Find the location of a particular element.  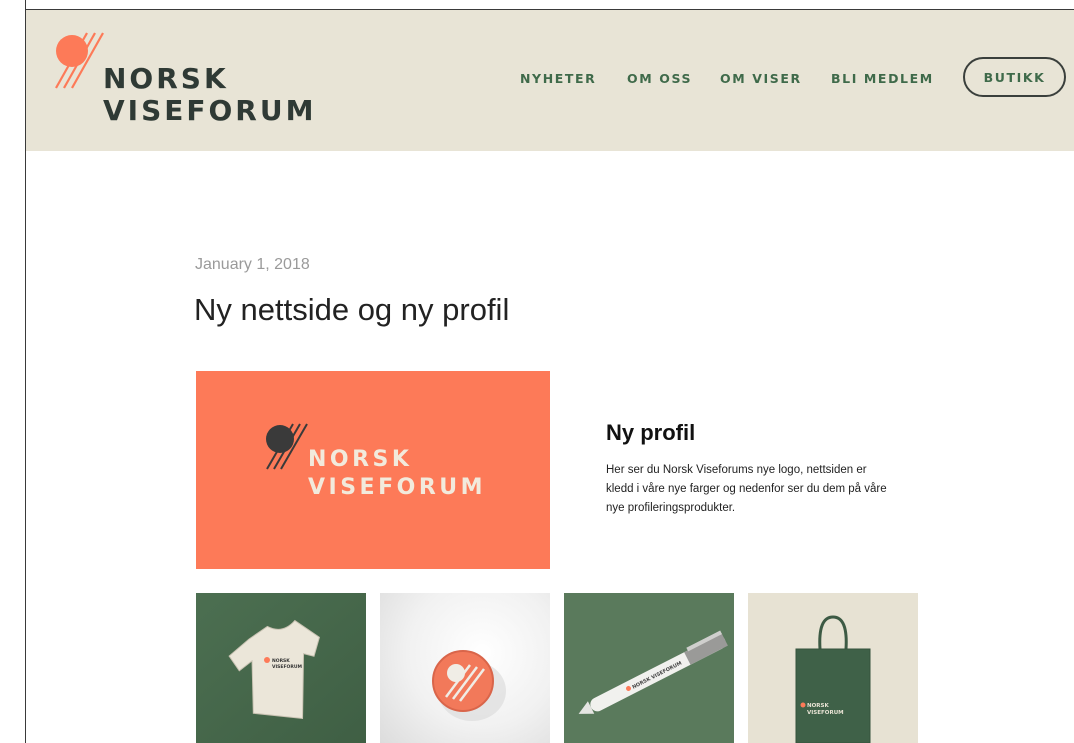

gallery-item-pen: NORSK VISEFORUM is located at coordinates (649, 668).